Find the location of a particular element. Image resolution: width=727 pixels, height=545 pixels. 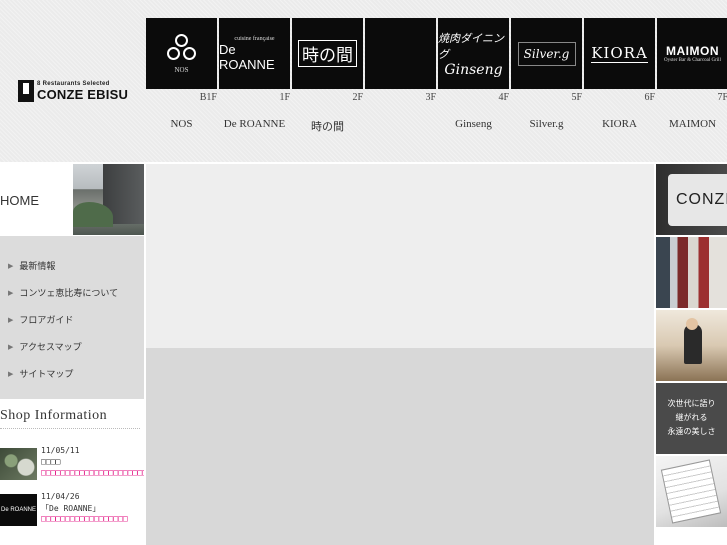

floor-tile-maimon: MAIMON Oyster Bar & Charcoal Grill is located at coordinates (692, 53).